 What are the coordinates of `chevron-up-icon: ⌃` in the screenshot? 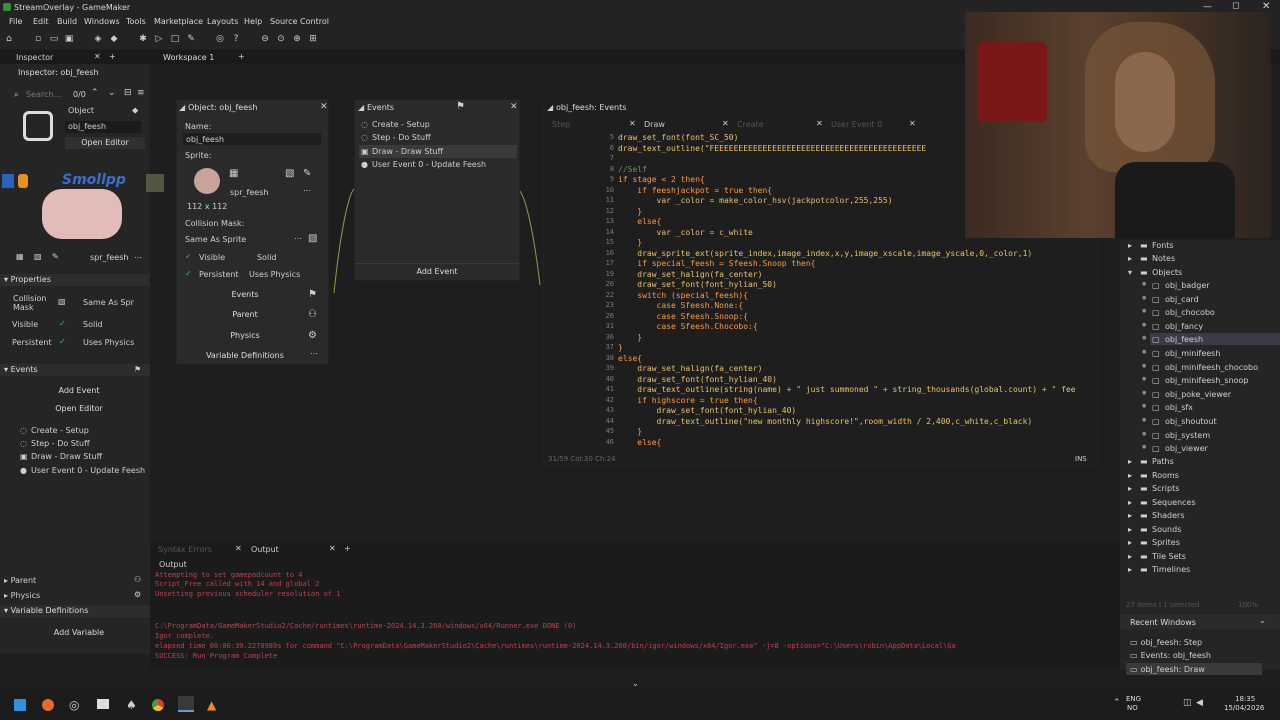 It's located at (95, 93).